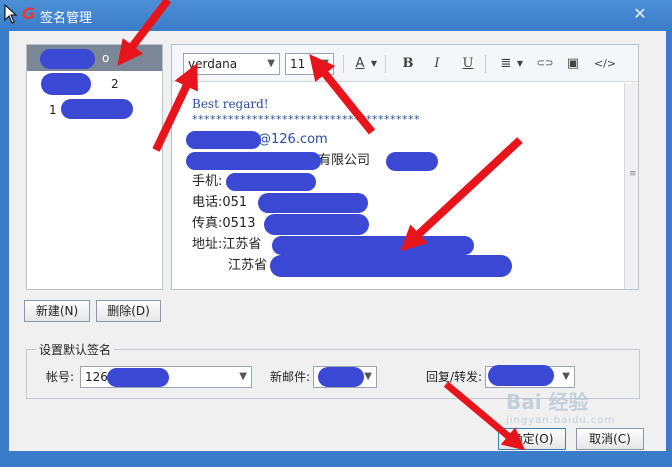 The height and width of the screenshot is (467, 672). I want to click on fax-line: 传真:0513, so click(408, 224).